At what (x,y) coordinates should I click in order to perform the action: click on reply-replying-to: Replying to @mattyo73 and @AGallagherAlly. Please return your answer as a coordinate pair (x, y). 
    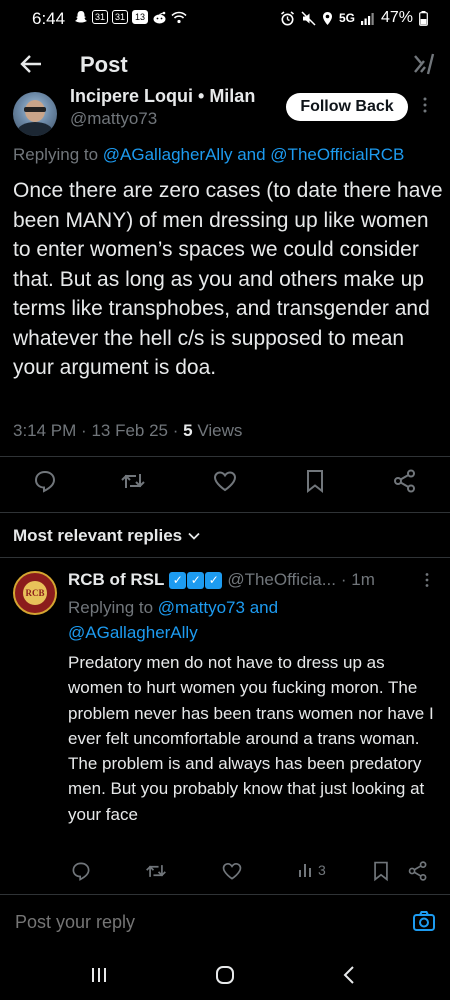
    Looking at the image, I should click on (173, 620).